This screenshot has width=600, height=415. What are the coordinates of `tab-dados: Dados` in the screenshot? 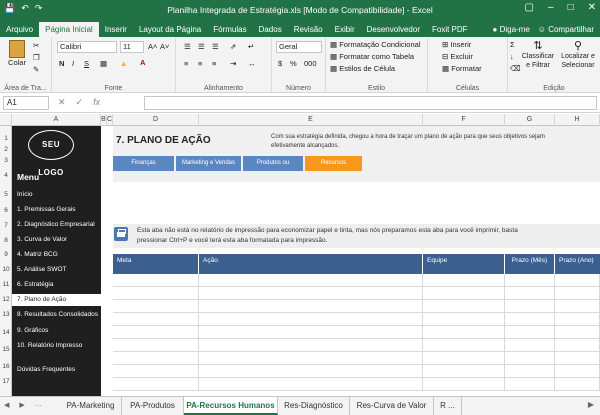 It's located at (270, 29).